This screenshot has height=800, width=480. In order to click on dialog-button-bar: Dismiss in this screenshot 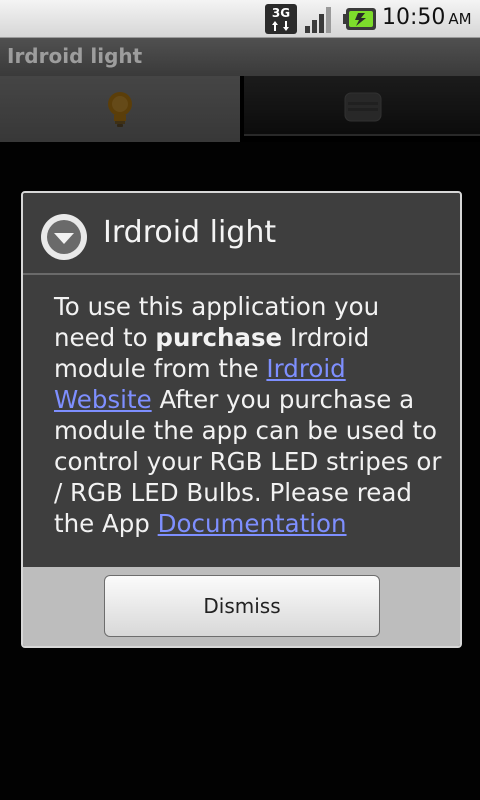, I will do `click(241, 606)`.